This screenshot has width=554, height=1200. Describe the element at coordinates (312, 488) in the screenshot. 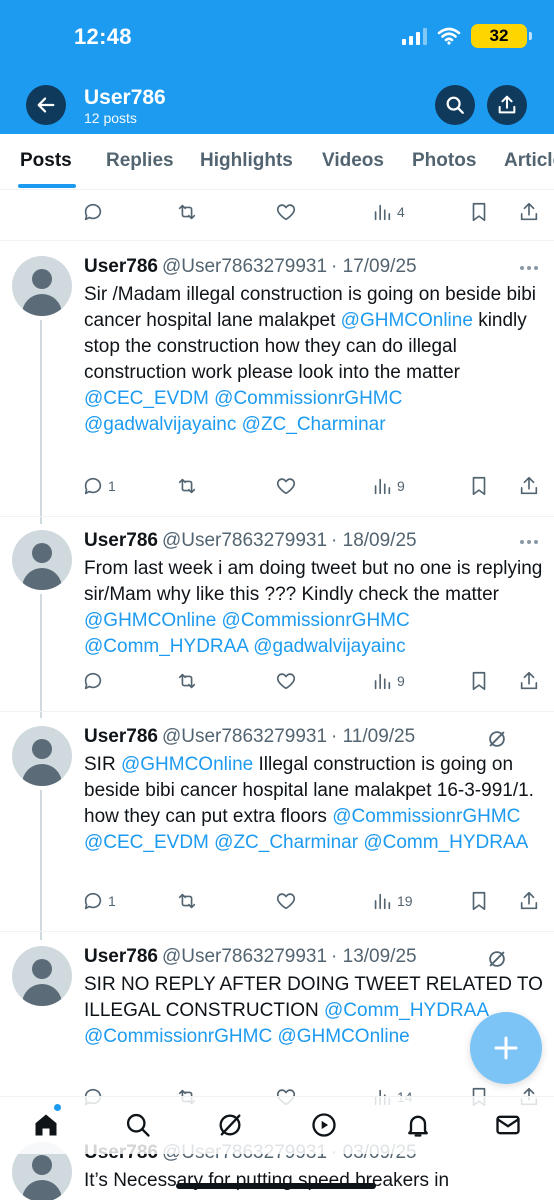

I see `post-actions: 1 9` at that location.